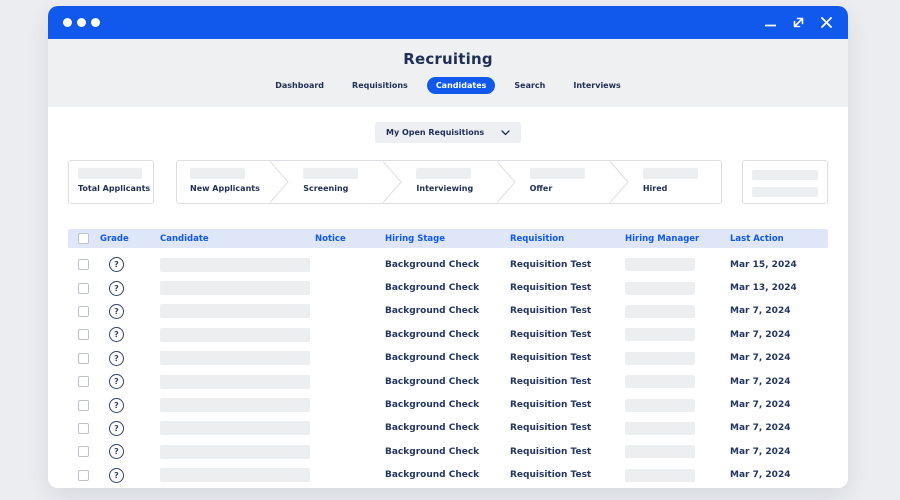 Image resolution: width=900 pixels, height=500 pixels. I want to click on pipeline-stage-interviewing: Interviewing, so click(448, 182).